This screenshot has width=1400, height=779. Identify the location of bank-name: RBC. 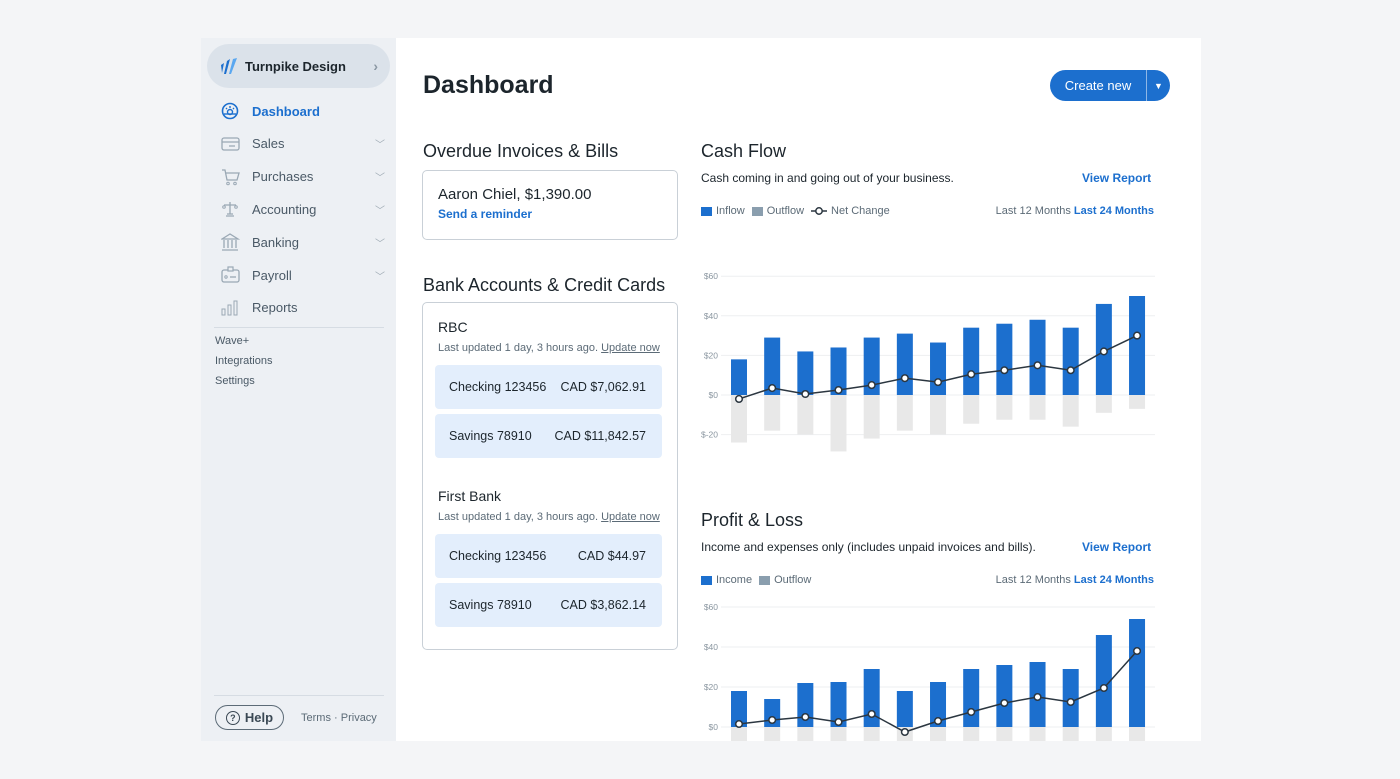
(453, 327).